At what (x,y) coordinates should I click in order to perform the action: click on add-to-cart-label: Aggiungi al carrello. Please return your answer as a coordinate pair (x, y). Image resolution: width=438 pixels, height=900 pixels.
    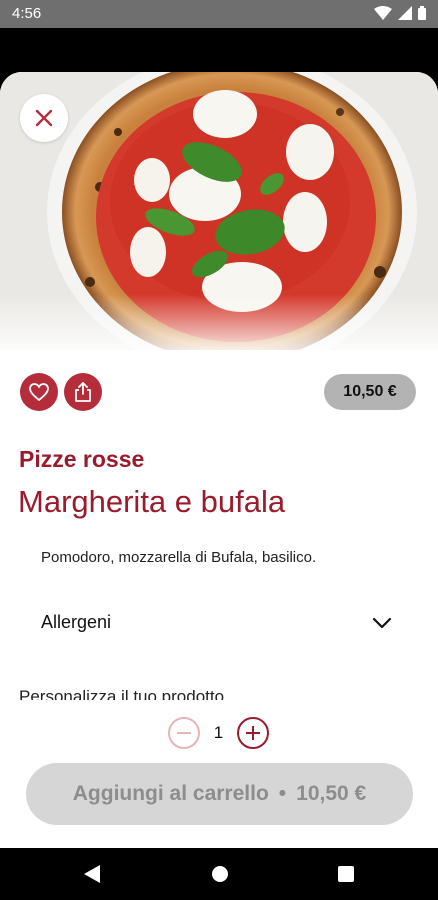
    Looking at the image, I should click on (170, 793).